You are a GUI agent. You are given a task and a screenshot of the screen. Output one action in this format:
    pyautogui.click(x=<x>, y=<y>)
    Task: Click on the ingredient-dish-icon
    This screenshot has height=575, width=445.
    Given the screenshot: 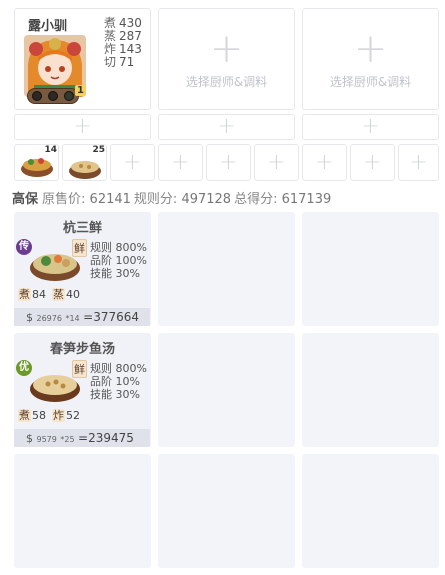 What is the action you would take?
    pyautogui.click(x=85, y=170)
    